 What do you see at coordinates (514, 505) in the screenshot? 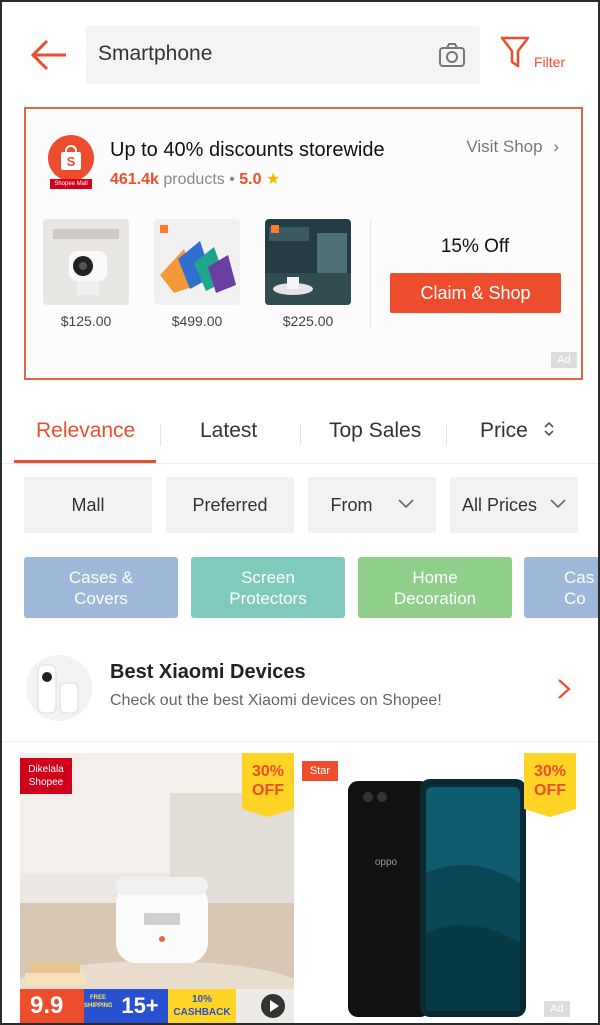
I see `filter-chip-all-prices: All Prices` at bounding box center [514, 505].